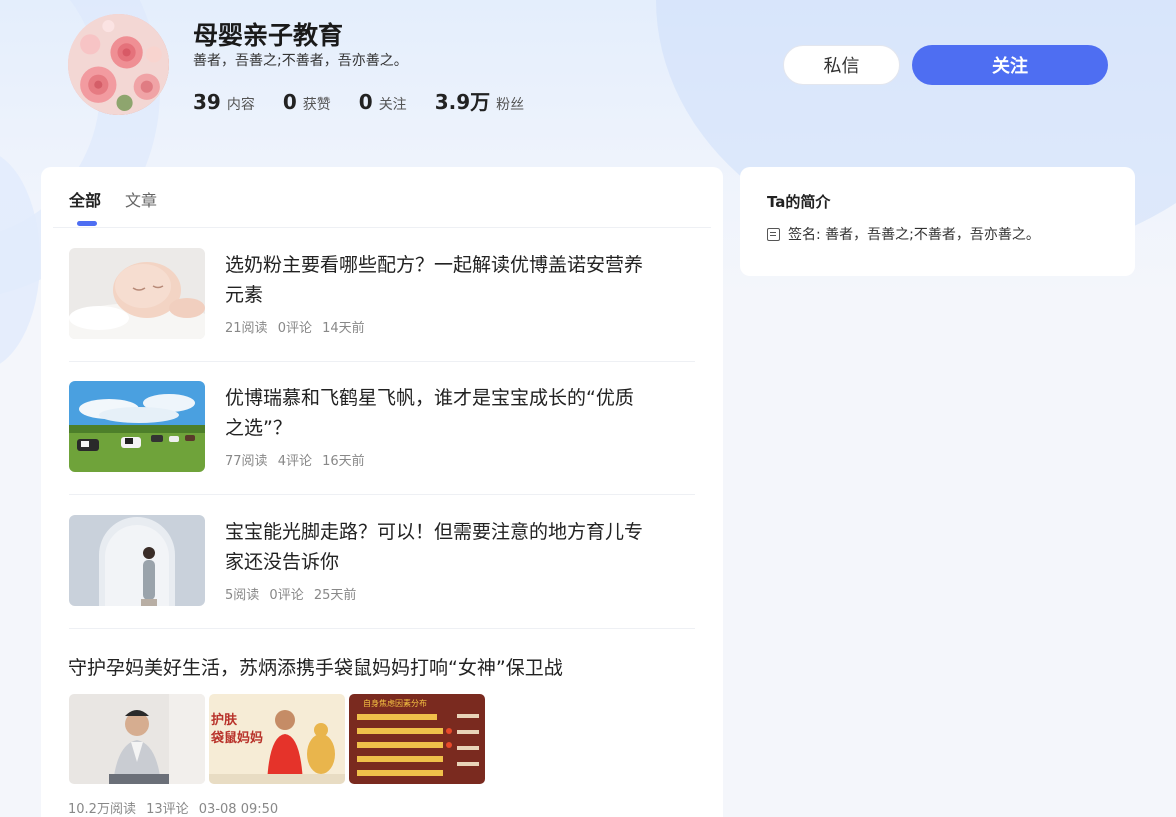 The image size is (1176, 817). I want to click on tabs-divider, so click(382, 227).